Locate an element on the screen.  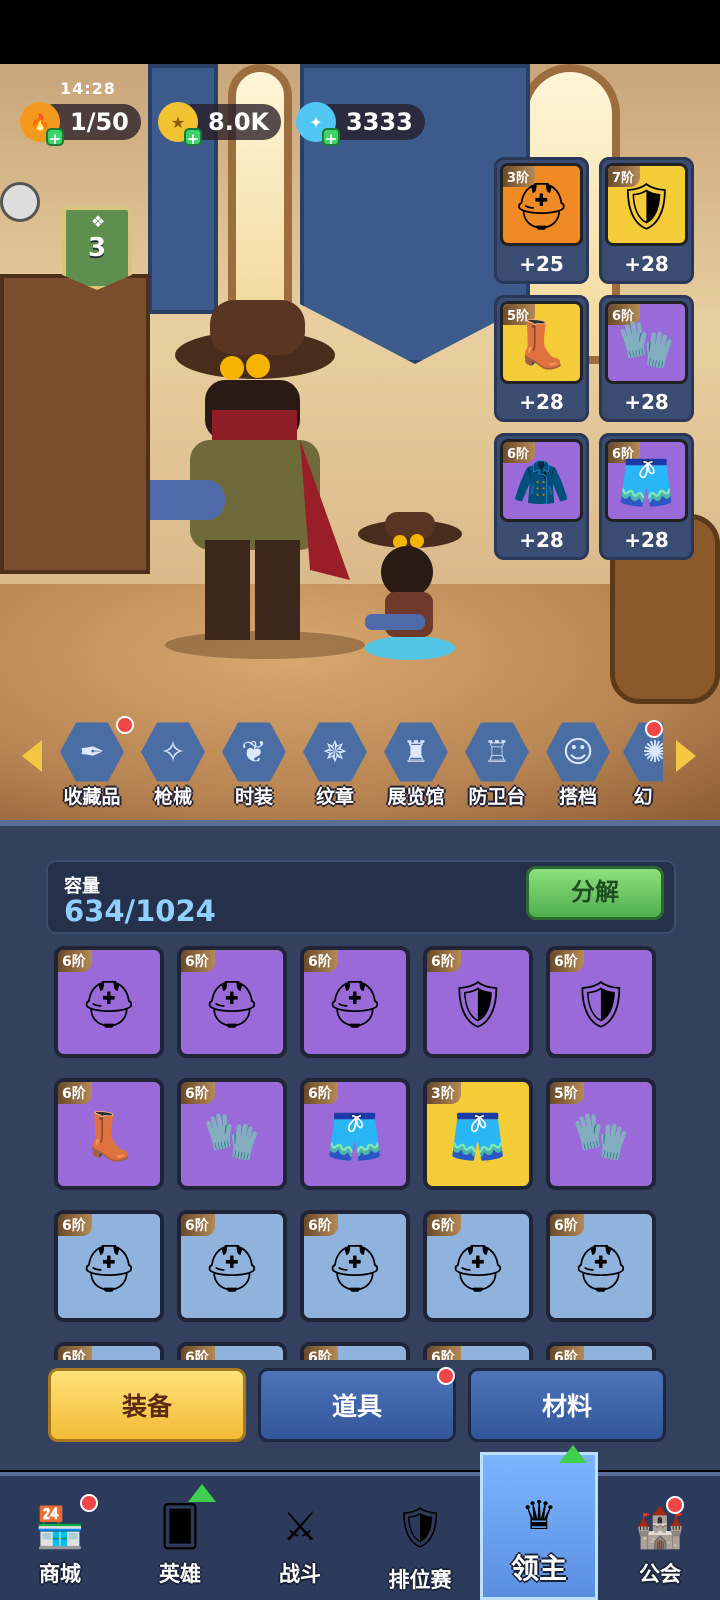
inventory-item: 6阶 🩳 is located at coordinates (355, 1134).